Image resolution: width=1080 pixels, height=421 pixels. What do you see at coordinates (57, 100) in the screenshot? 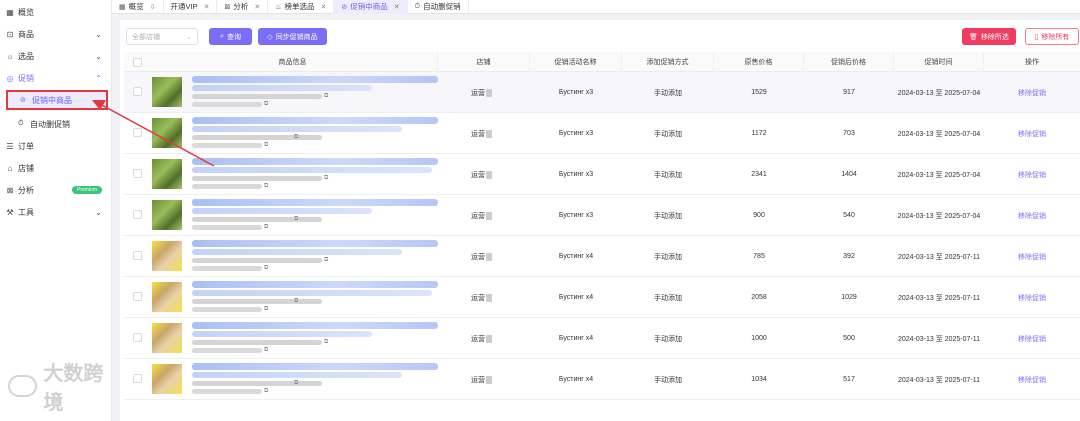
I see `sidebar-subitem-promoted-products: ⊘ 促销中商品` at bounding box center [57, 100].